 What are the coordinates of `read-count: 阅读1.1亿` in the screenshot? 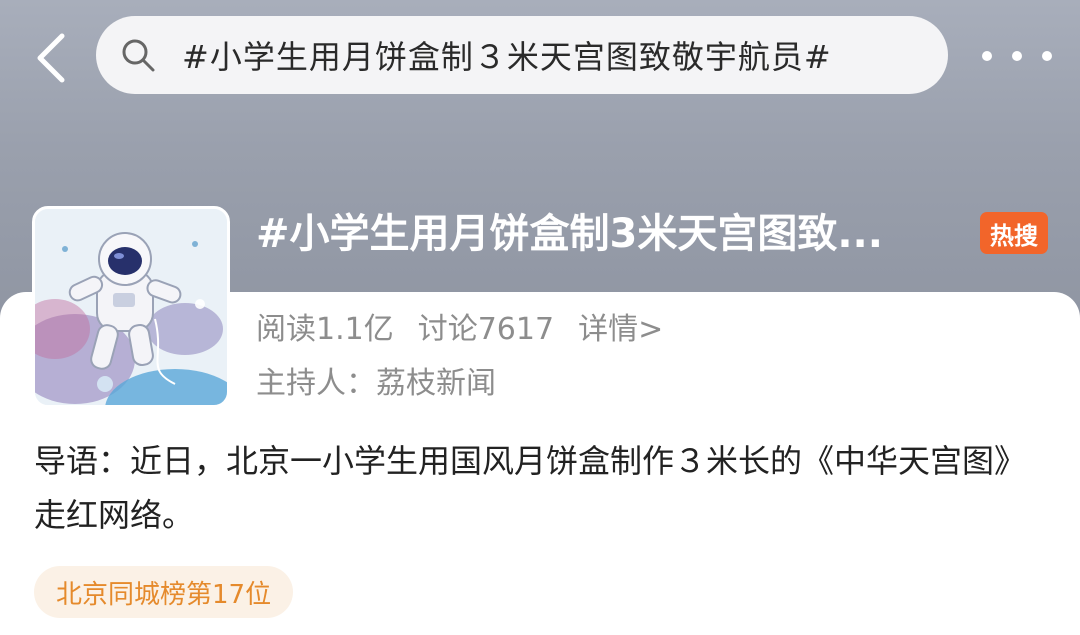 It's located at (325, 329).